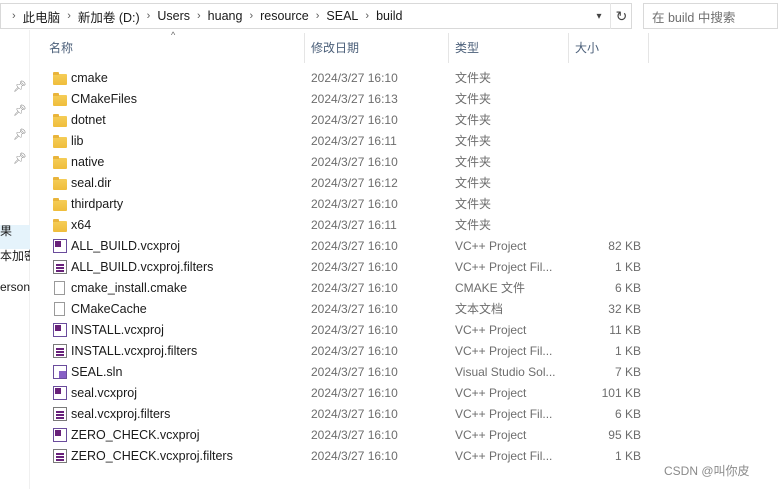  What do you see at coordinates (60, 414) in the screenshot?
I see `filters-icon` at bounding box center [60, 414].